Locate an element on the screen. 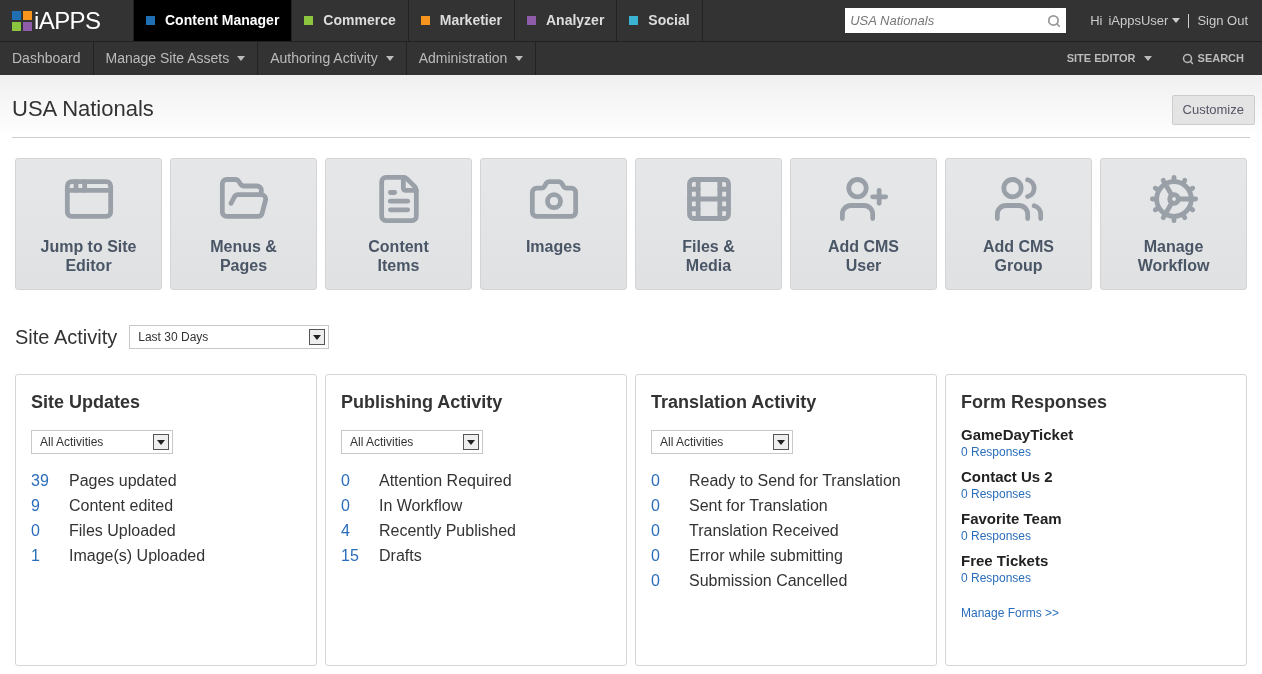 The image size is (1262, 674). stat-label: Files Uploaded is located at coordinates (122, 531).